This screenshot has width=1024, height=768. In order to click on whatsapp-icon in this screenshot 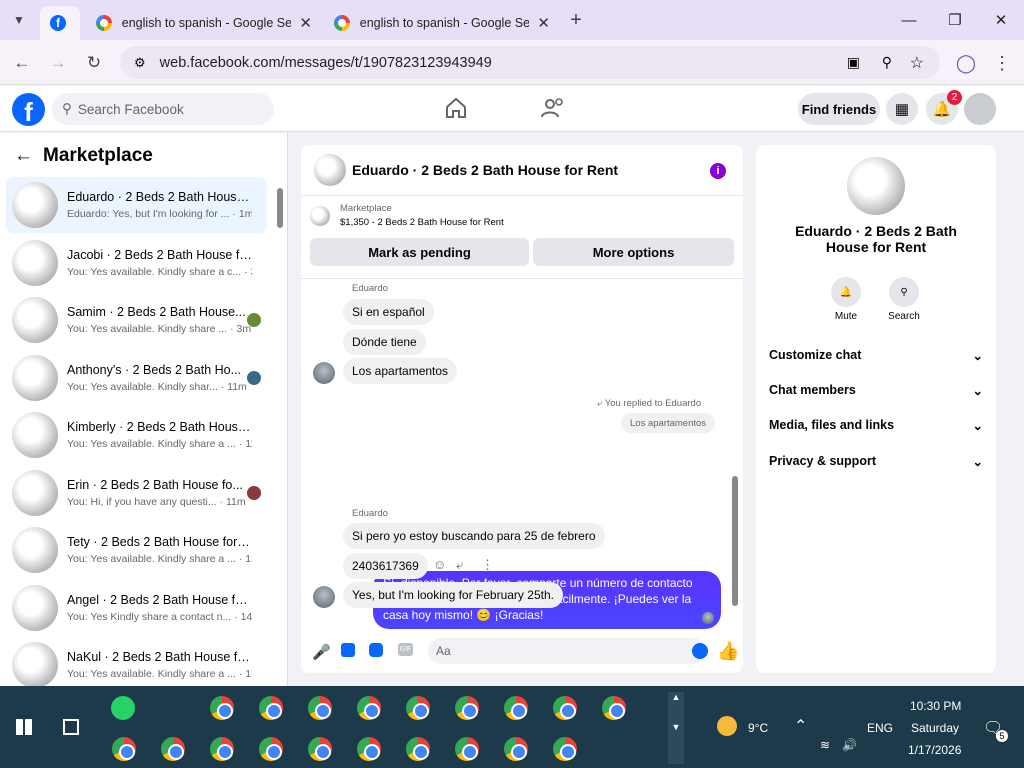, I will do `click(123, 708)`.